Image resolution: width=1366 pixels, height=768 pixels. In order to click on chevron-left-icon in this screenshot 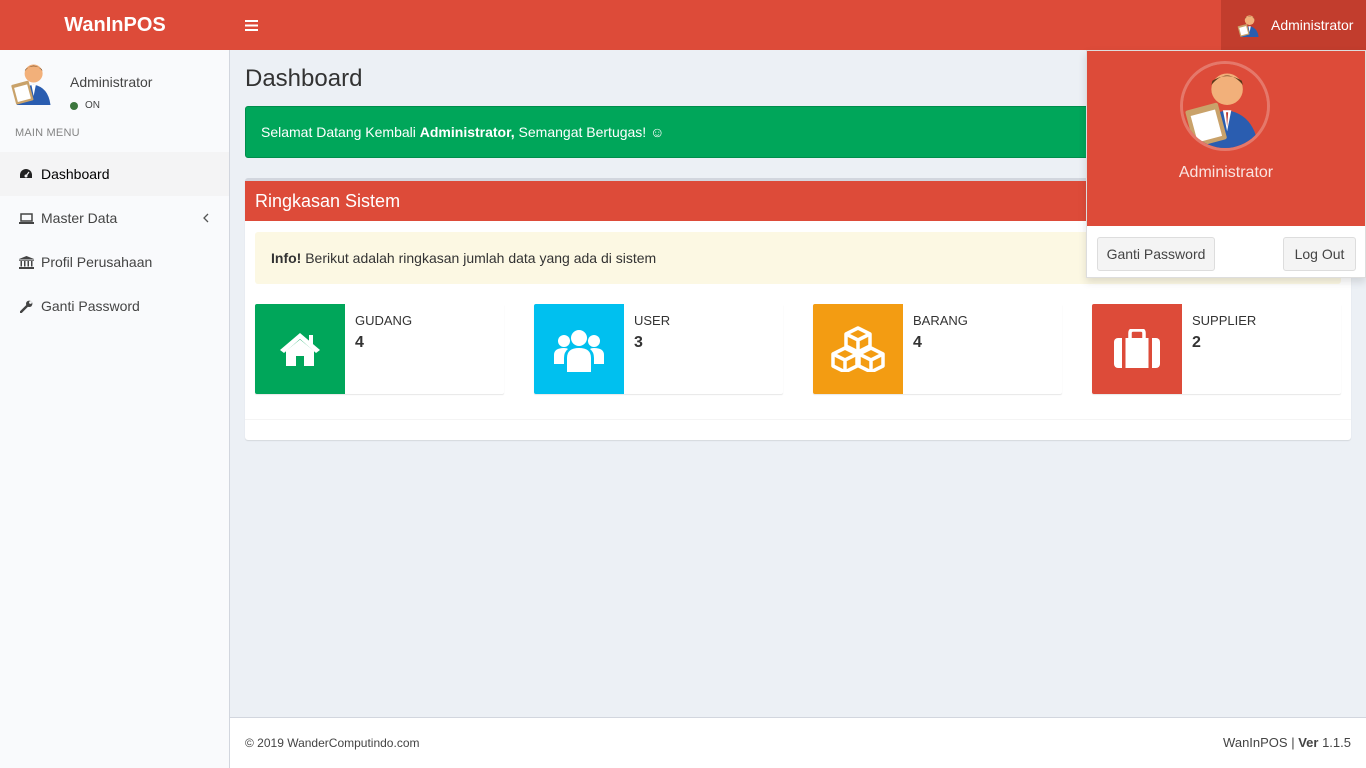, I will do `click(206, 218)`.